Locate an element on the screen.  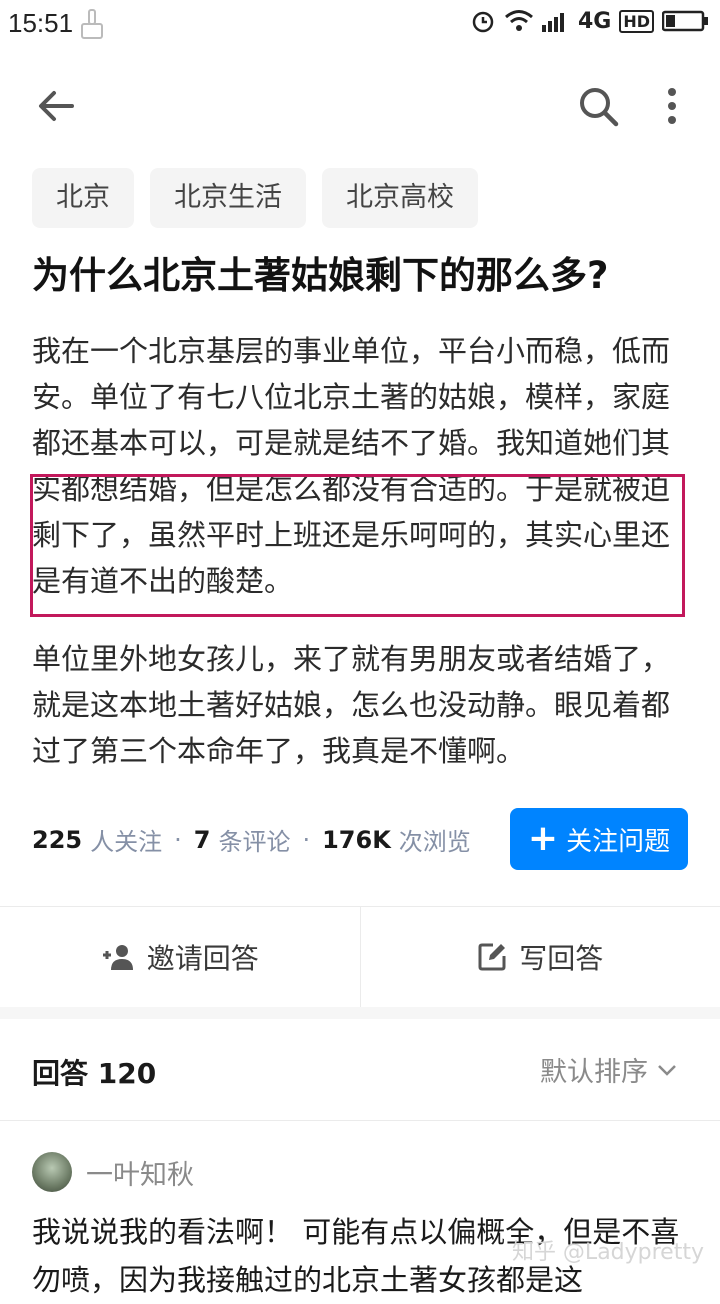
add-person-icon is located at coordinates (118, 957).